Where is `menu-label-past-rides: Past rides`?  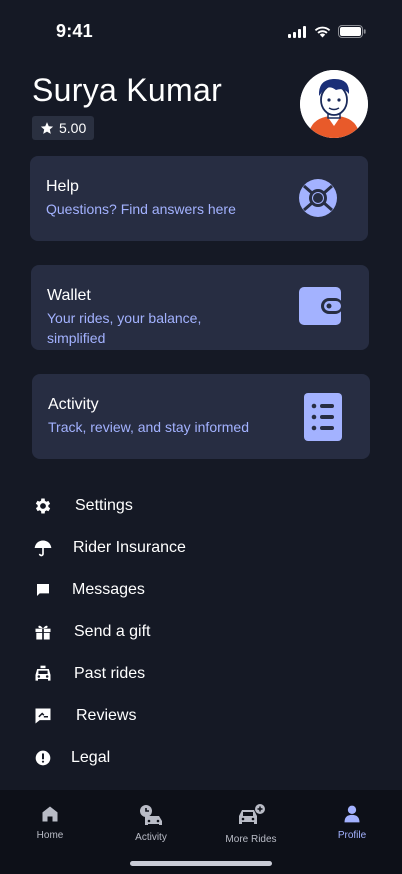
menu-label-past-rides: Past rides is located at coordinates (110, 673).